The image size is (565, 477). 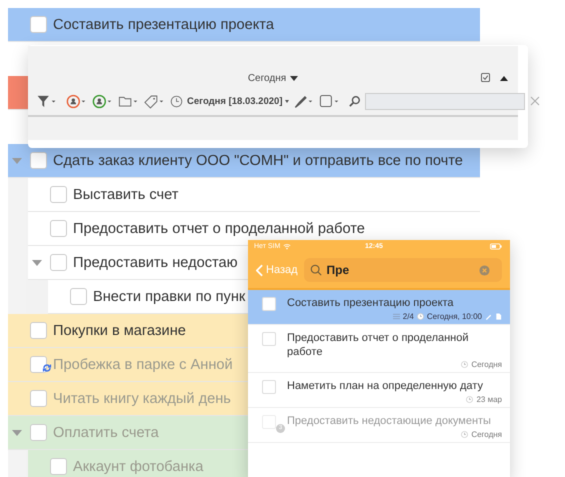 What do you see at coordinates (169, 296) in the screenshot?
I see `task-title: Внести правки по пунк` at bounding box center [169, 296].